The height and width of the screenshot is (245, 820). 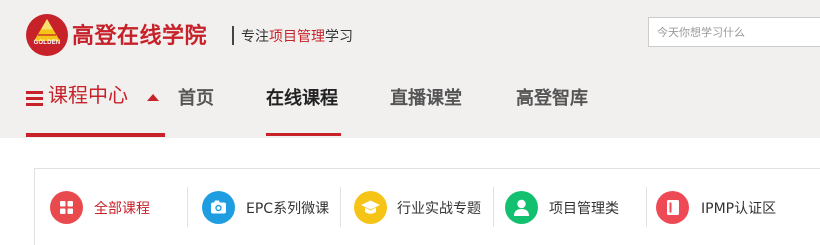 I want to click on user-icon, so click(x=521, y=207).